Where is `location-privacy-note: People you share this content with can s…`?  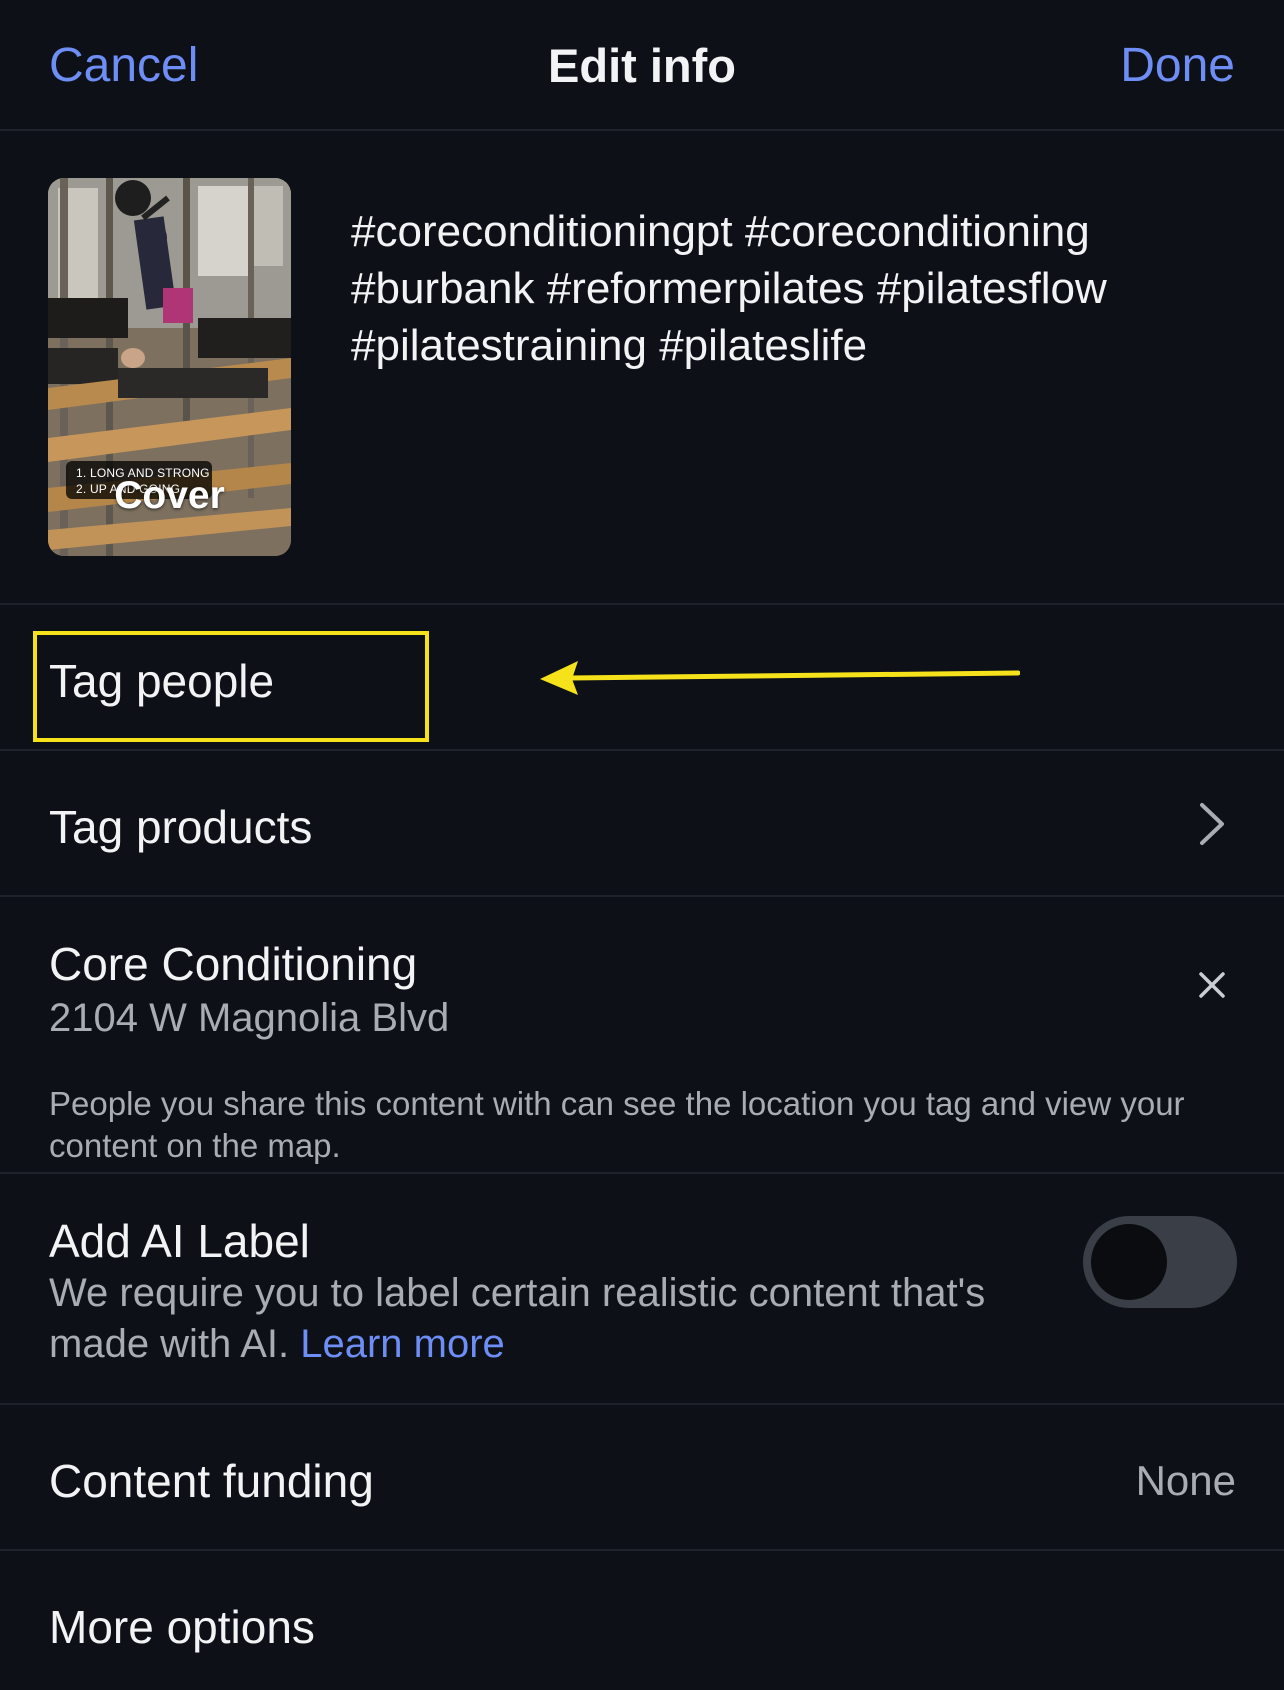 location-privacy-note: People you share this content with can s… is located at coordinates (617, 1124).